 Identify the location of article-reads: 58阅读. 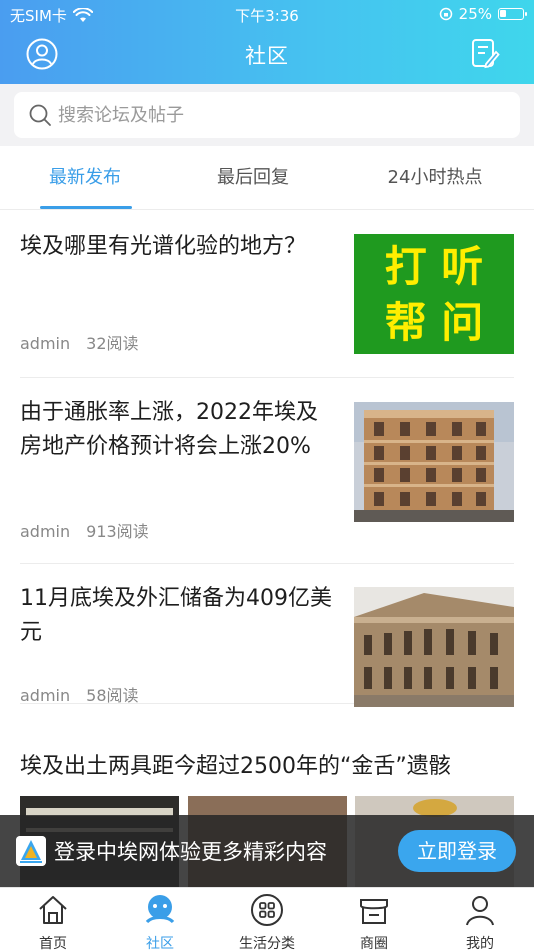
(112, 695).